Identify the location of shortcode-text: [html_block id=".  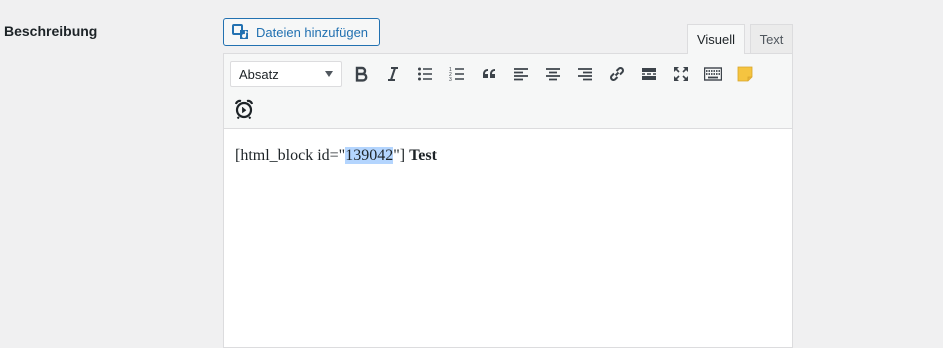
(290, 155).